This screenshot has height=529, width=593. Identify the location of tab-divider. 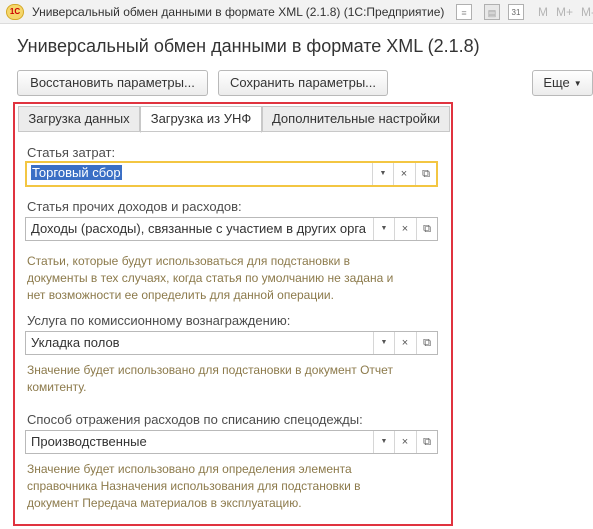
(232, 131).